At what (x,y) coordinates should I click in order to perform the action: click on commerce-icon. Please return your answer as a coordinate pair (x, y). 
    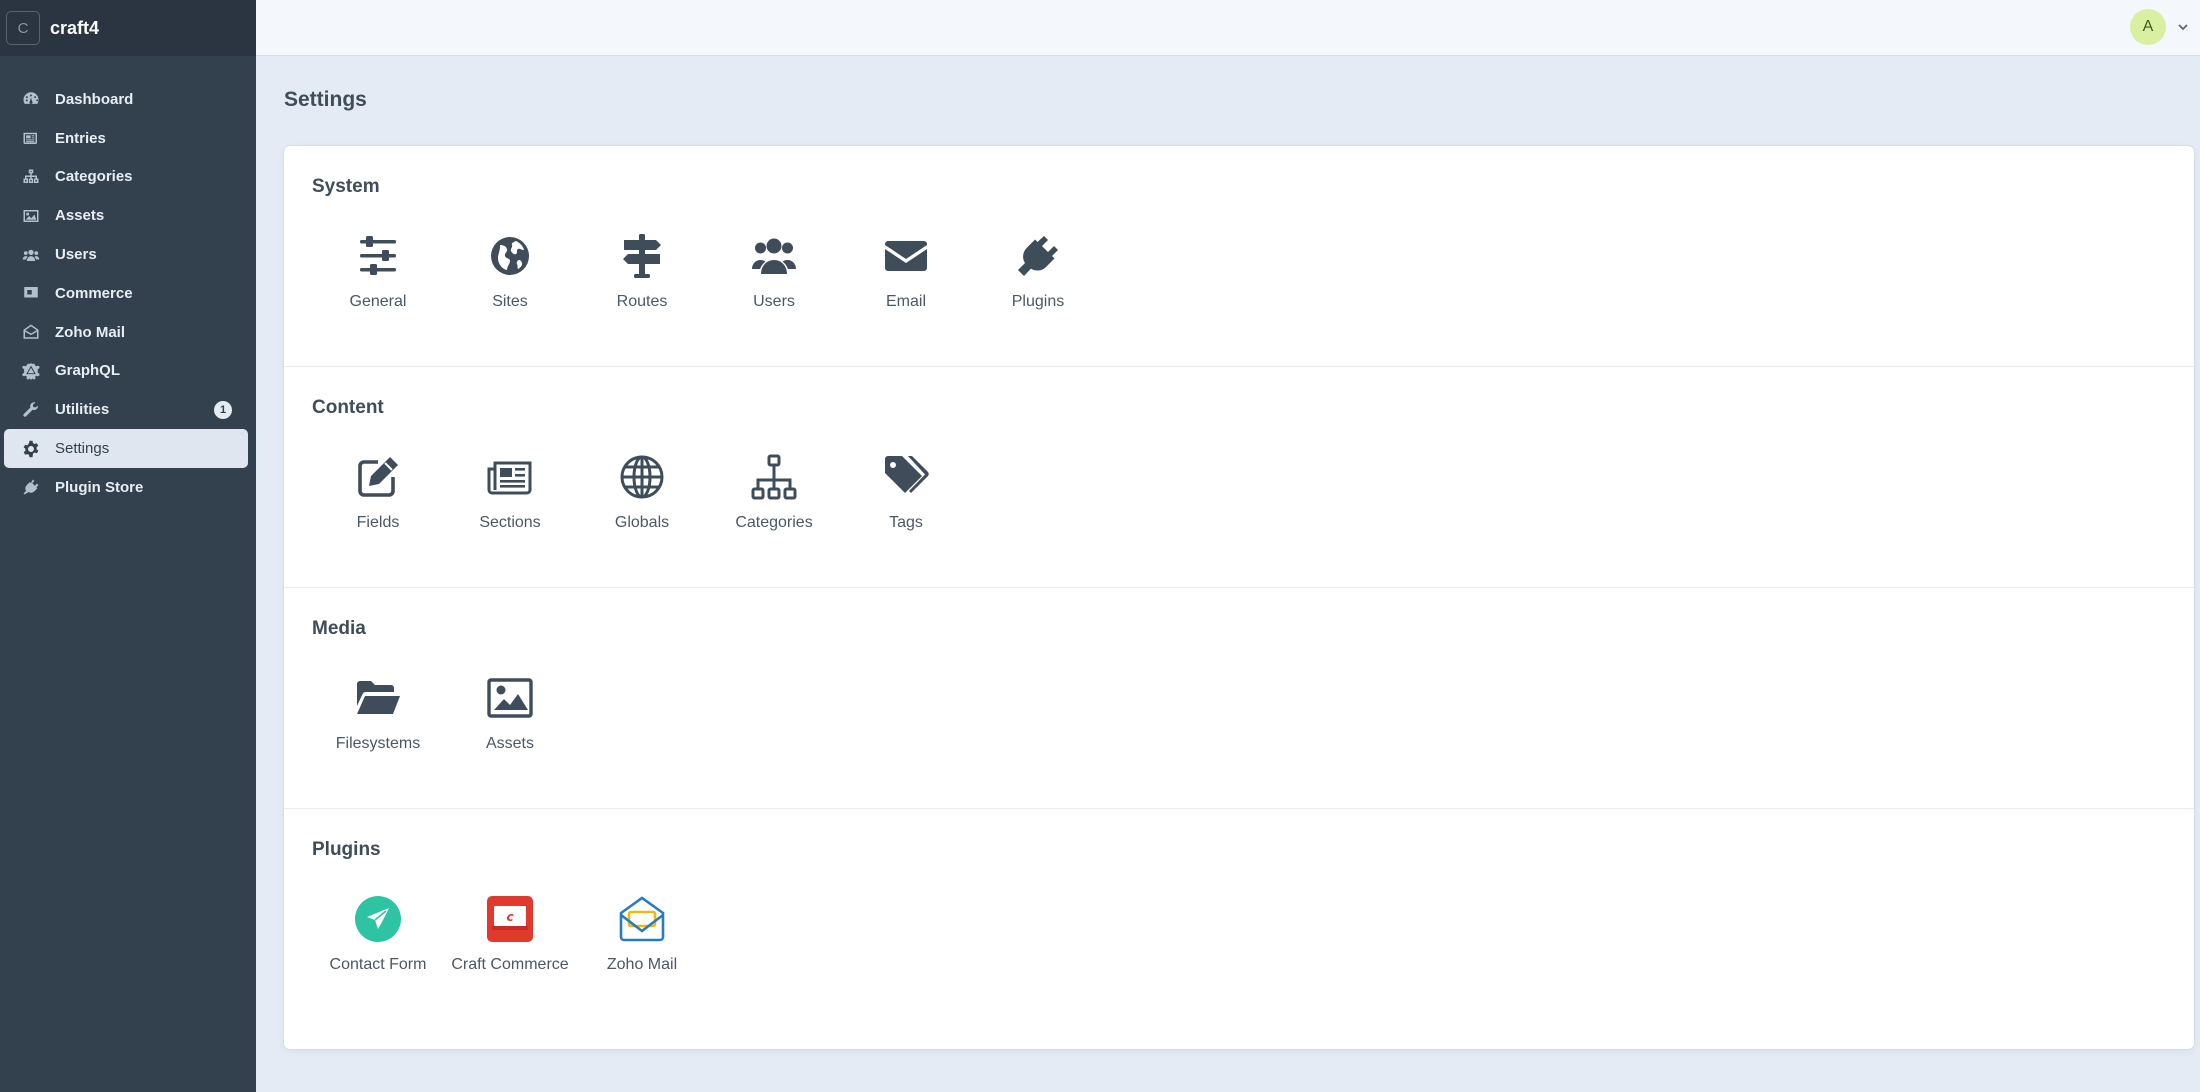
    Looking at the image, I should click on (31, 293).